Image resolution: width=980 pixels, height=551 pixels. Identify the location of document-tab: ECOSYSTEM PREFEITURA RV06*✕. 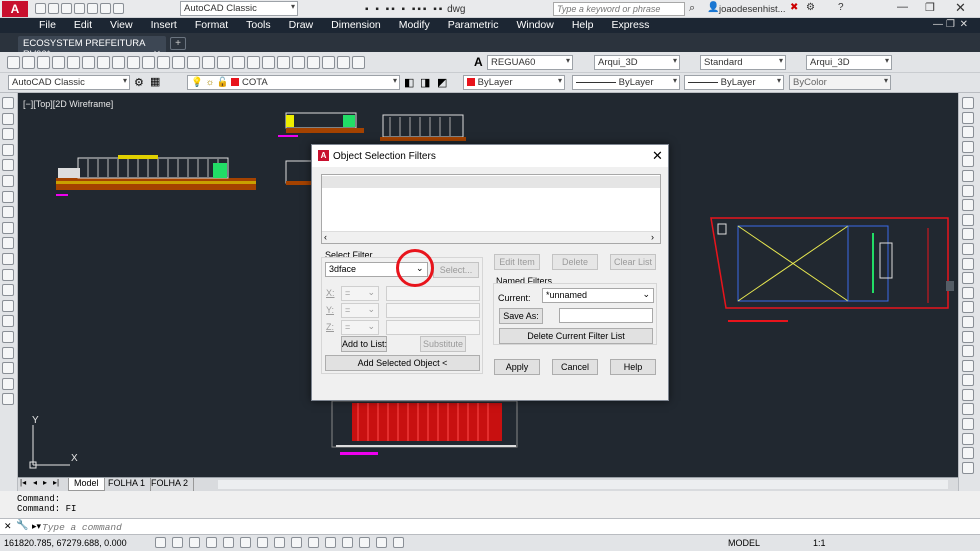
(92, 48).